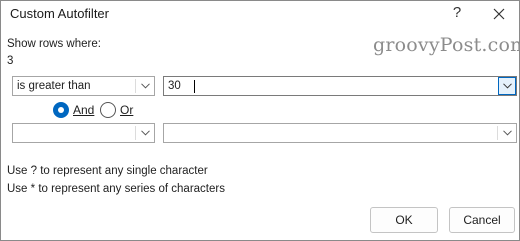 This screenshot has height=241, width=520. I want to click on and-label: And, so click(84, 110).